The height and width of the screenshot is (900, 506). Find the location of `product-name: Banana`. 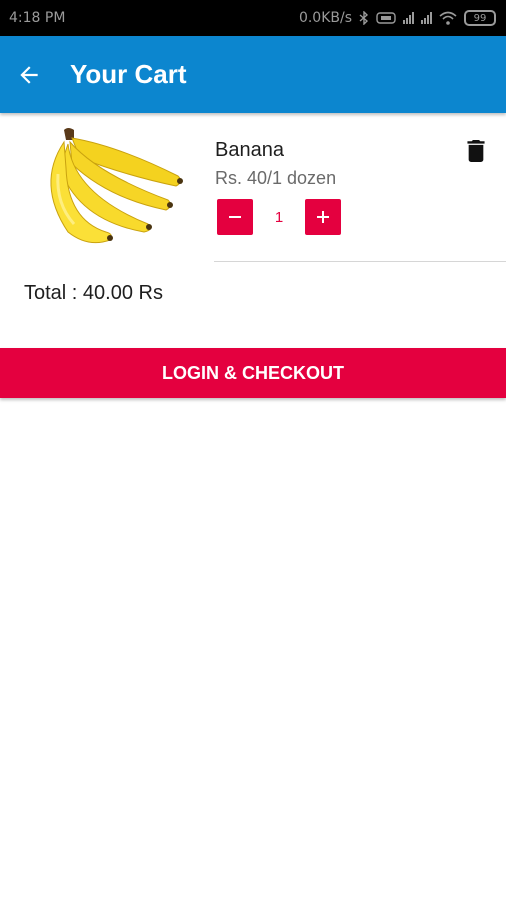

product-name: Banana is located at coordinates (249, 150).